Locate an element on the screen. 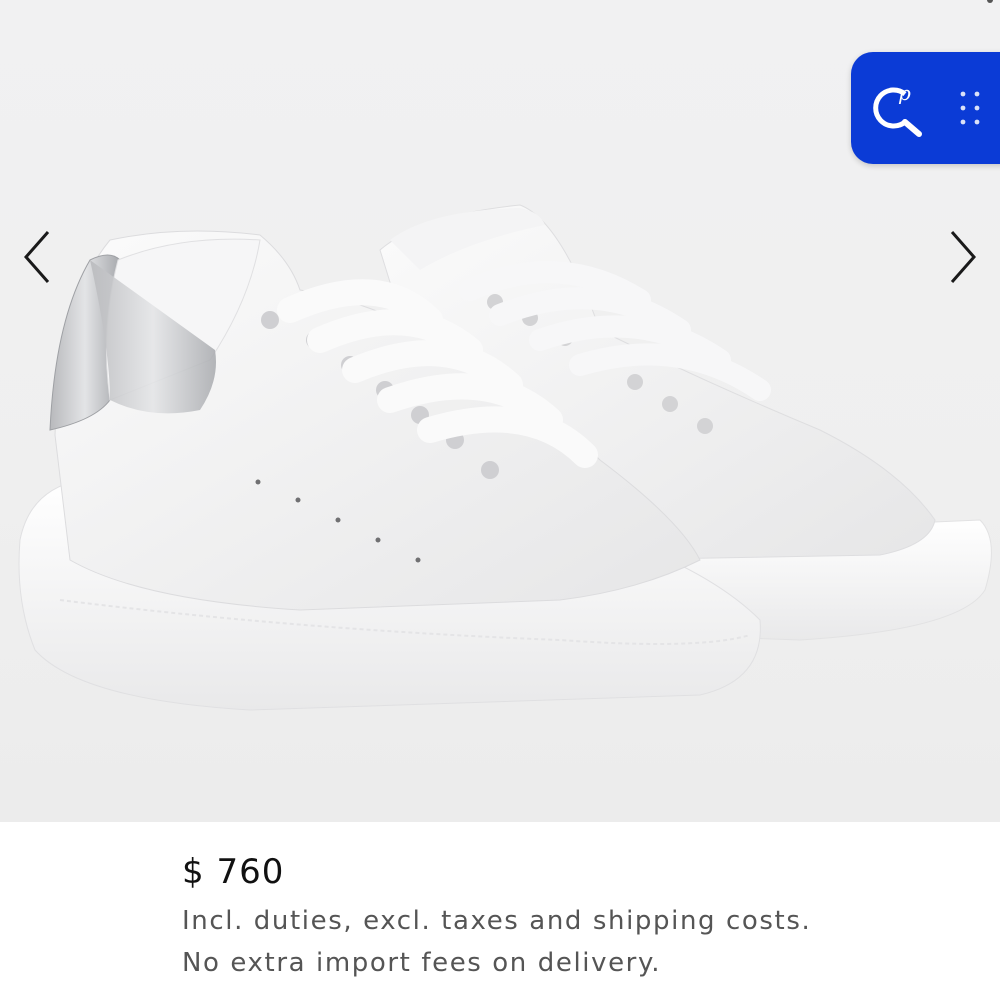 This screenshot has width=1000, height=1000. status-indicator is located at coordinates (990, 1).